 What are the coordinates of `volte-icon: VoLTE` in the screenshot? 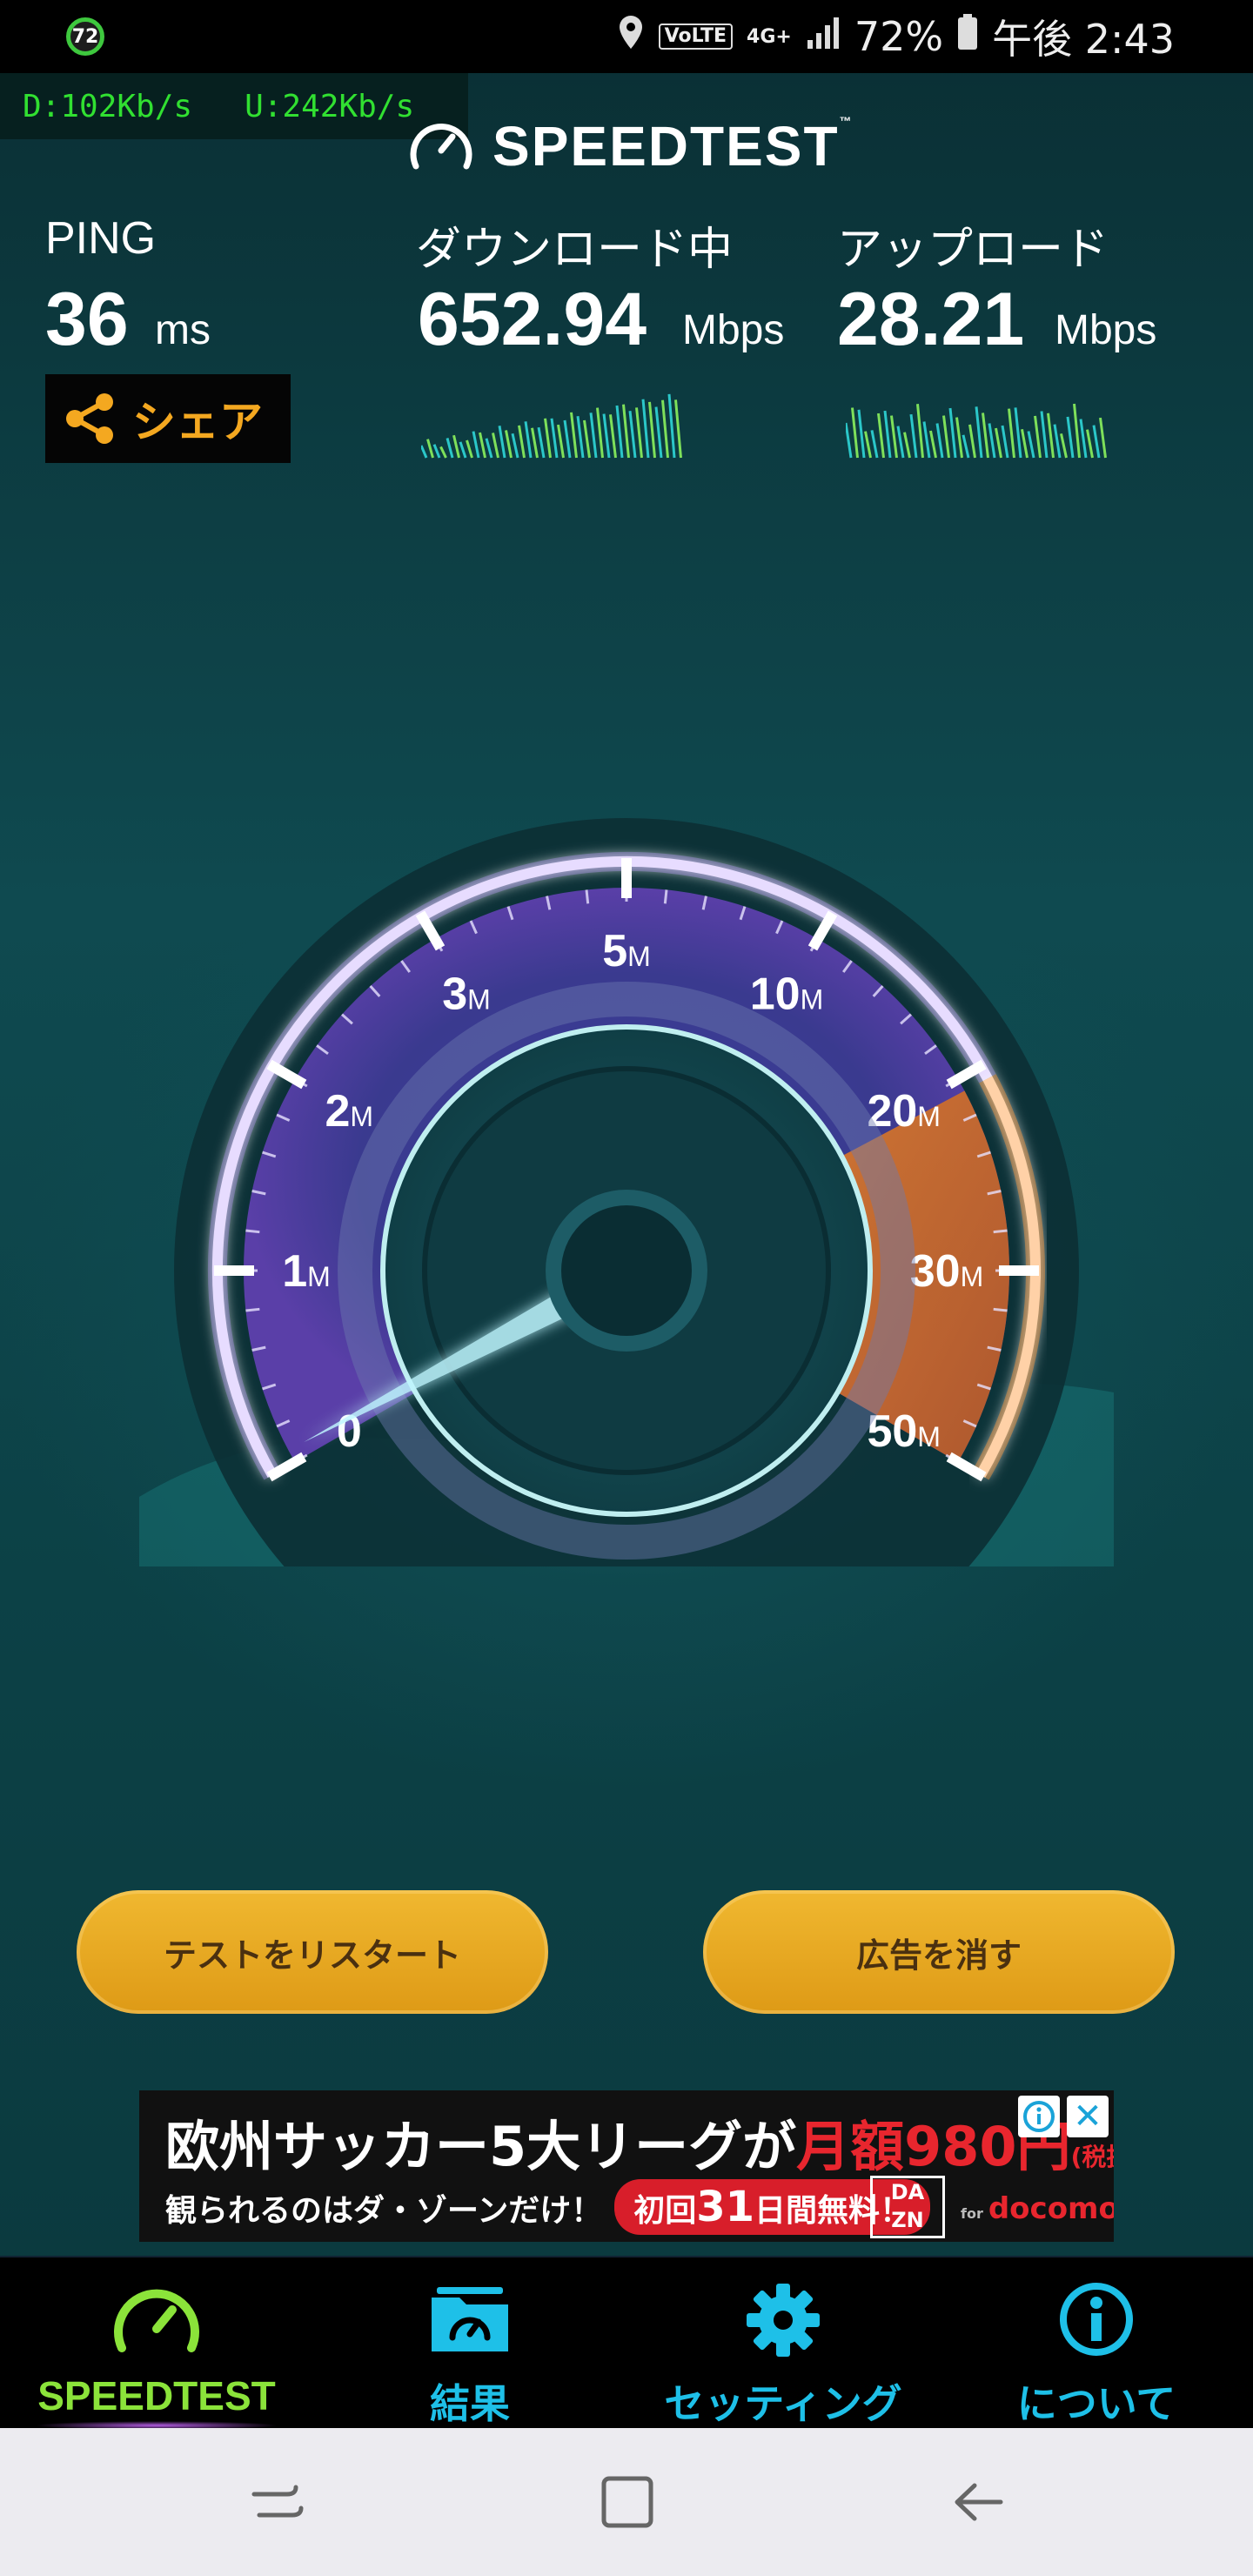 It's located at (696, 37).